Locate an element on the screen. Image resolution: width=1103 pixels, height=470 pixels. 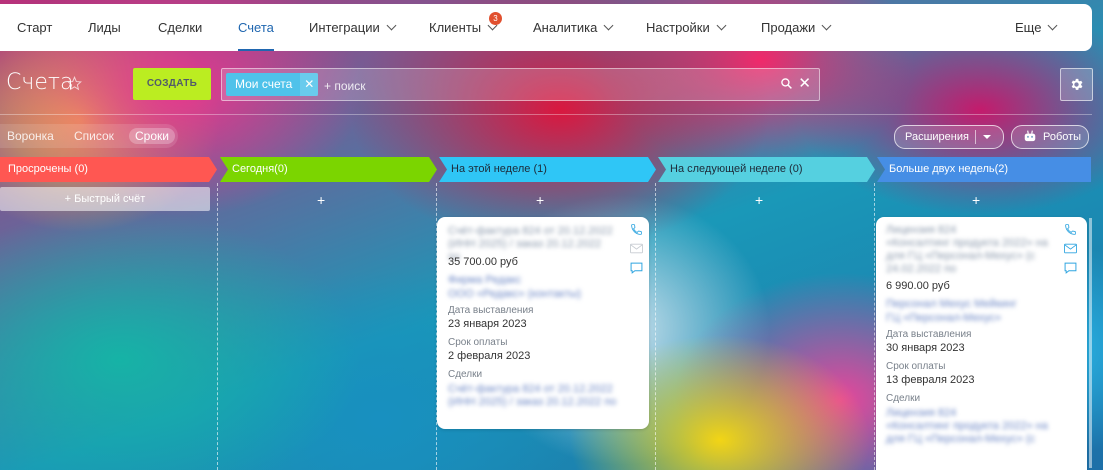
card-title-line: Лицензия 824 is located at coordinates (921, 230).